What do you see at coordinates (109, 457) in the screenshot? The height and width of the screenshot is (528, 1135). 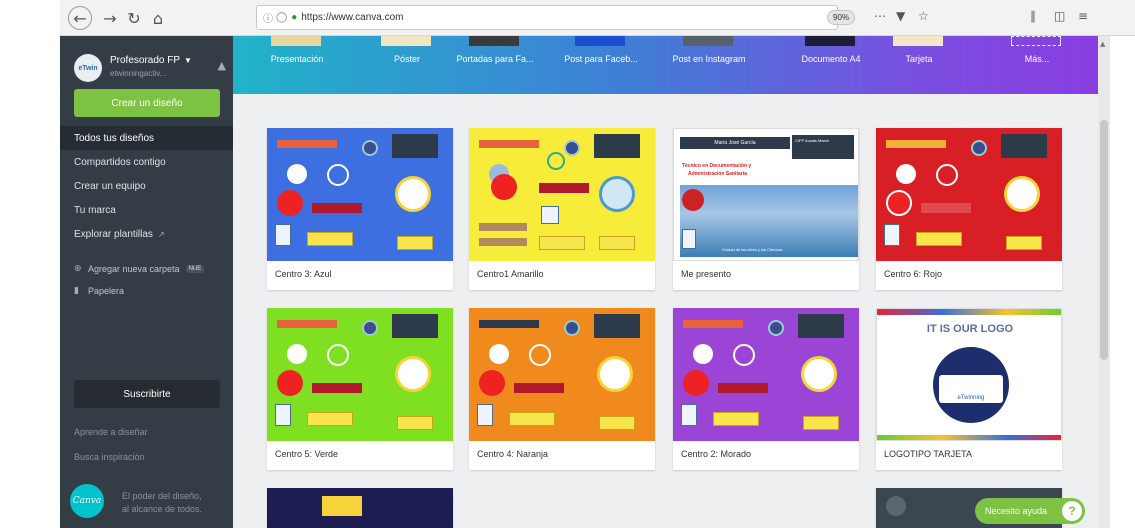 I see `inspiration-link: Busca inspiración` at bounding box center [109, 457].